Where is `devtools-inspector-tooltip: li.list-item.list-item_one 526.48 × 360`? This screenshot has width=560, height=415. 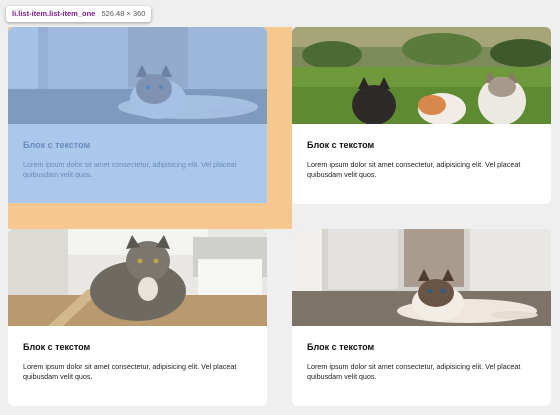 devtools-inspector-tooltip: li.list-item.list-item_one 526.48 × 360 is located at coordinates (79, 14).